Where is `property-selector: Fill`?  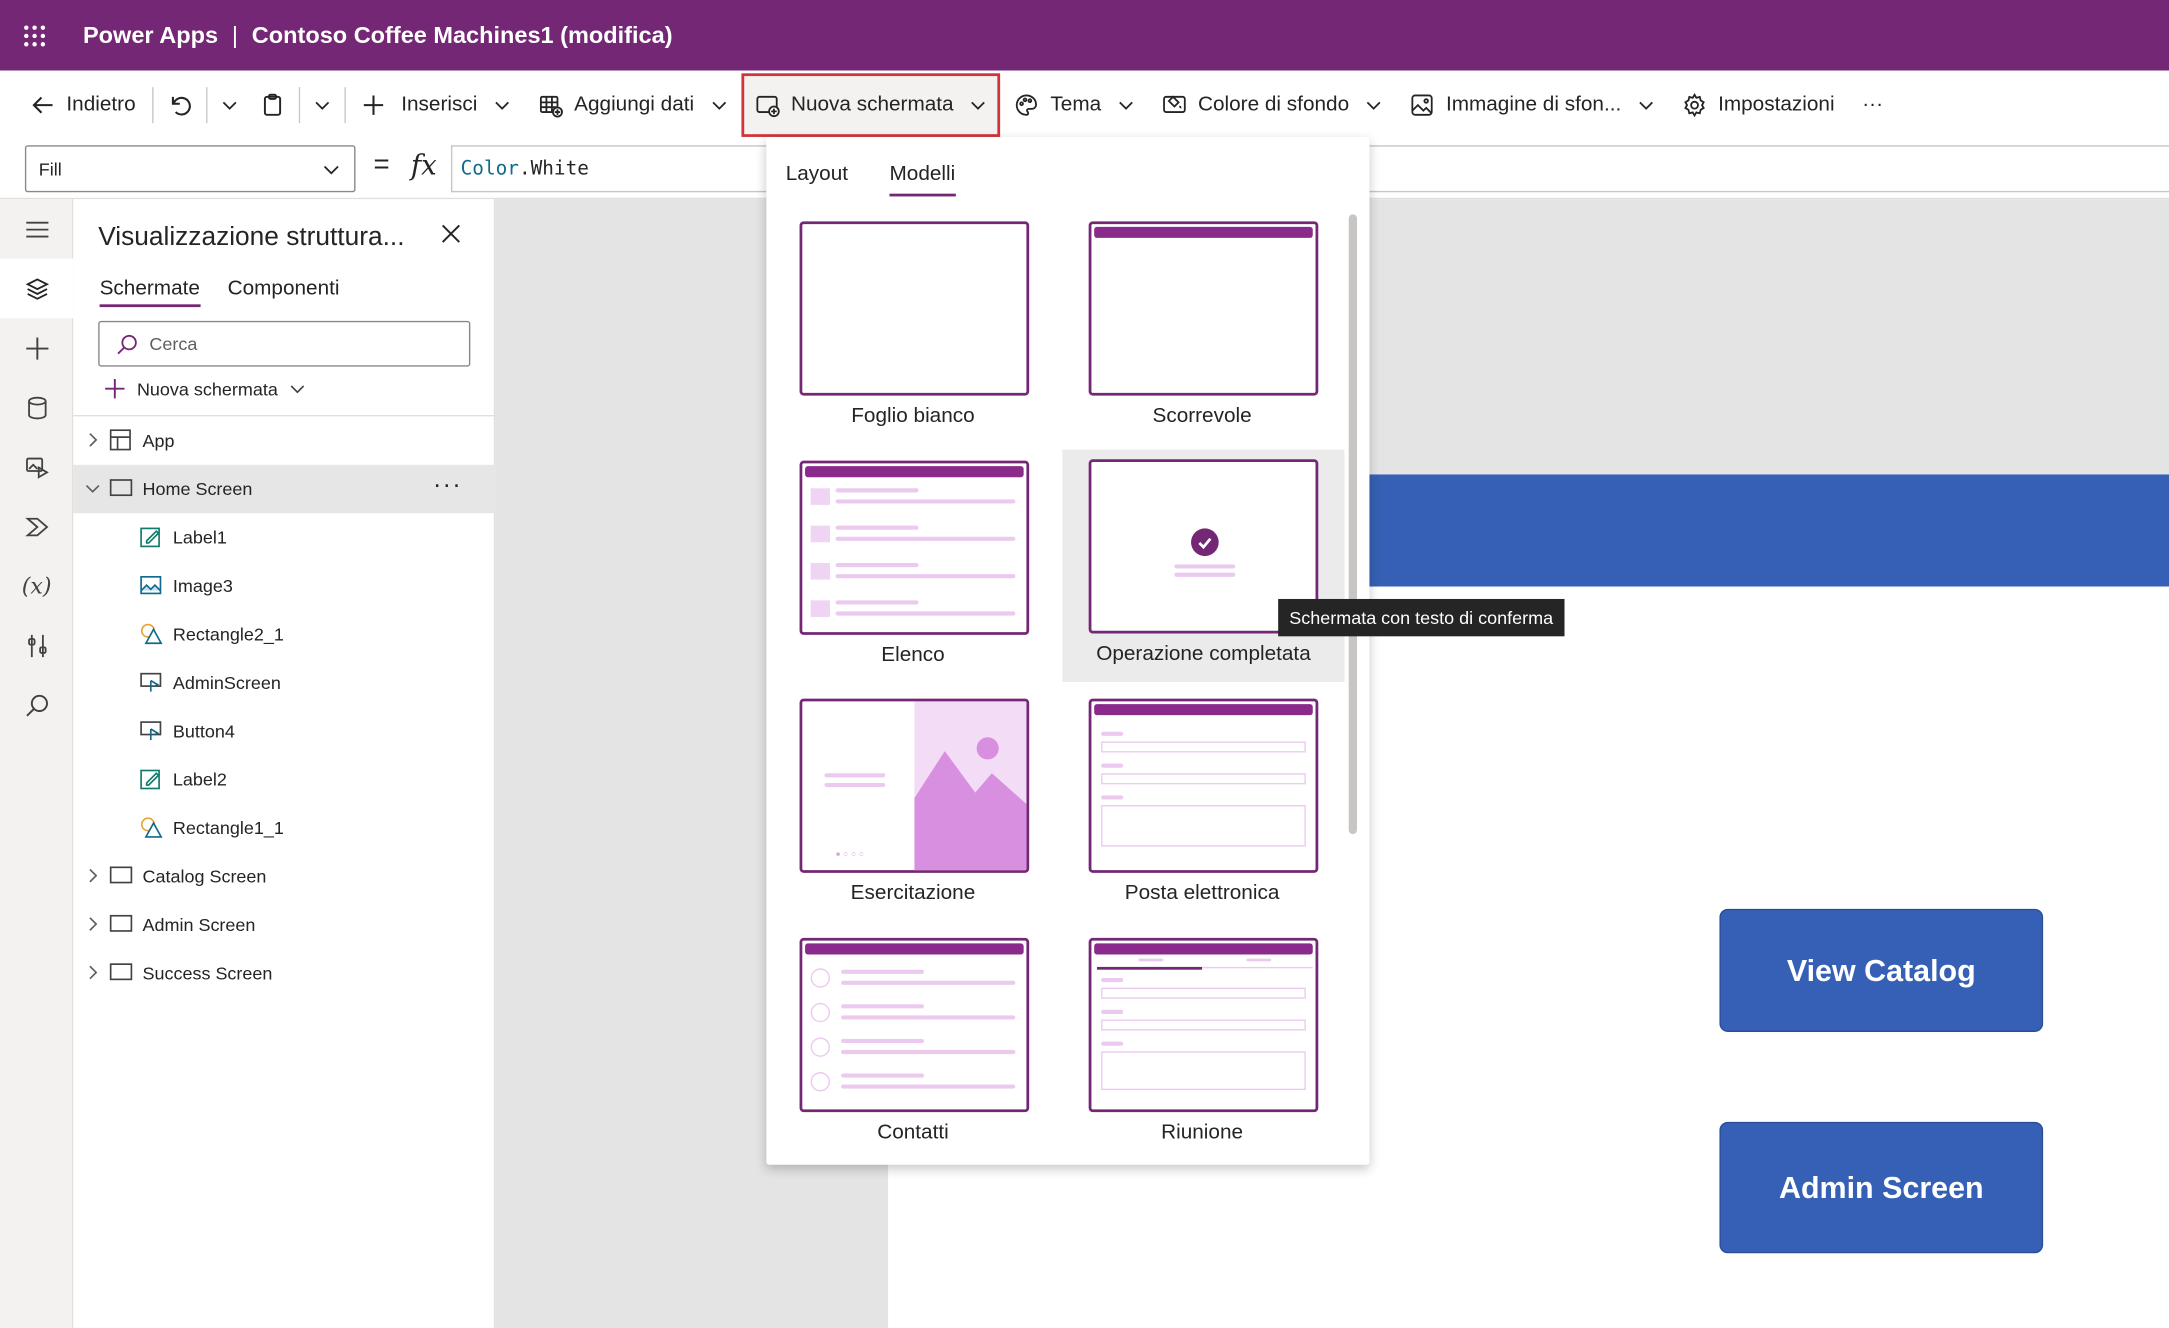 property-selector: Fill is located at coordinates (190, 169).